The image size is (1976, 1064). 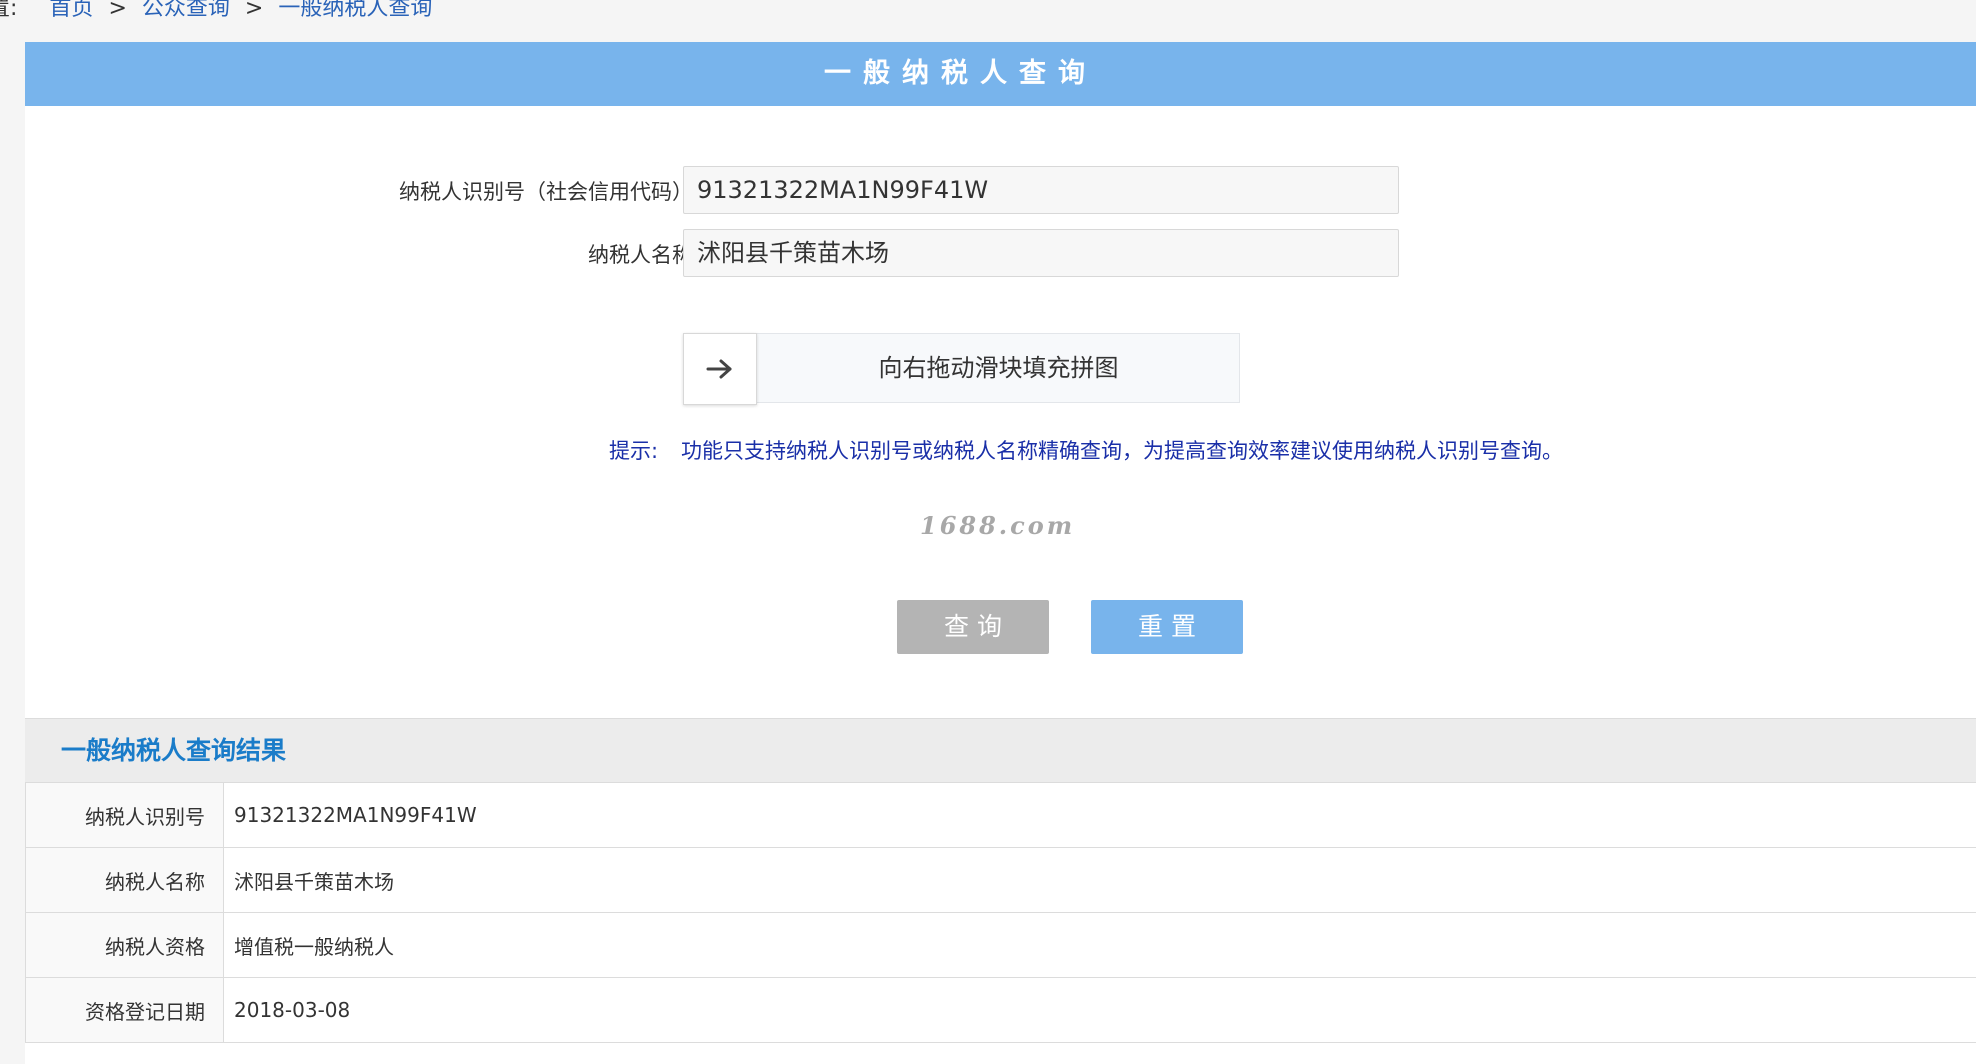 What do you see at coordinates (12, 552) in the screenshot?
I see `left-strip` at bounding box center [12, 552].